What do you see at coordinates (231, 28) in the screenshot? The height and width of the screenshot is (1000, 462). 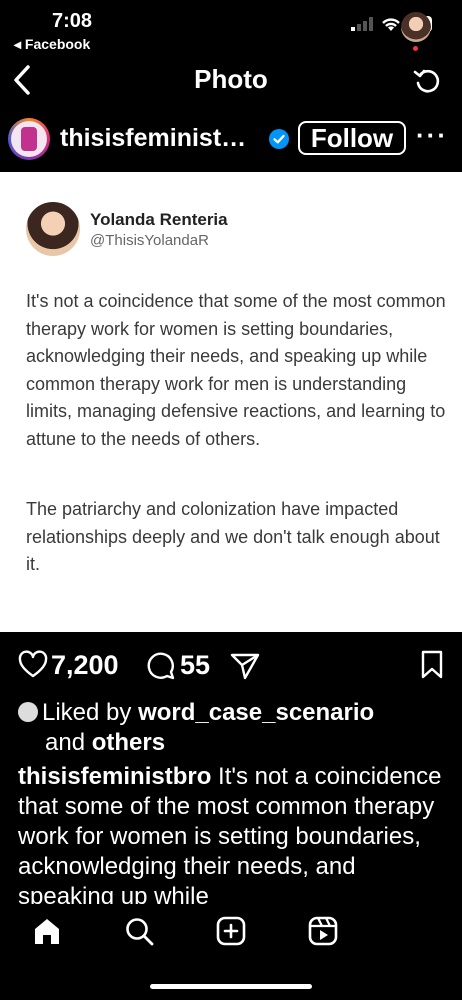 I see `status-bar: 7:08 ◂ Facebook 51` at bounding box center [231, 28].